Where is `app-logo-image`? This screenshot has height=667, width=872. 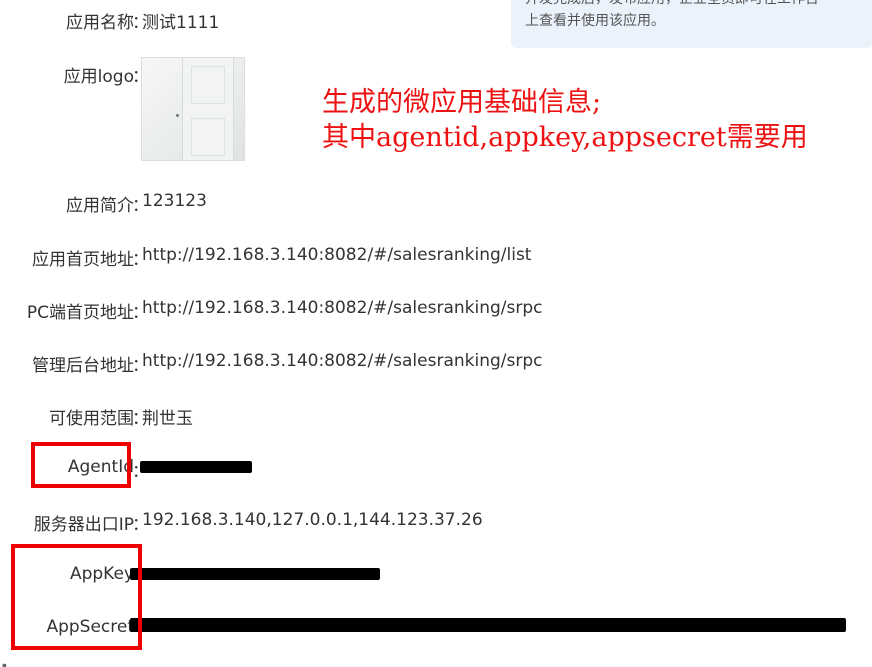 app-logo-image is located at coordinates (193, 109).